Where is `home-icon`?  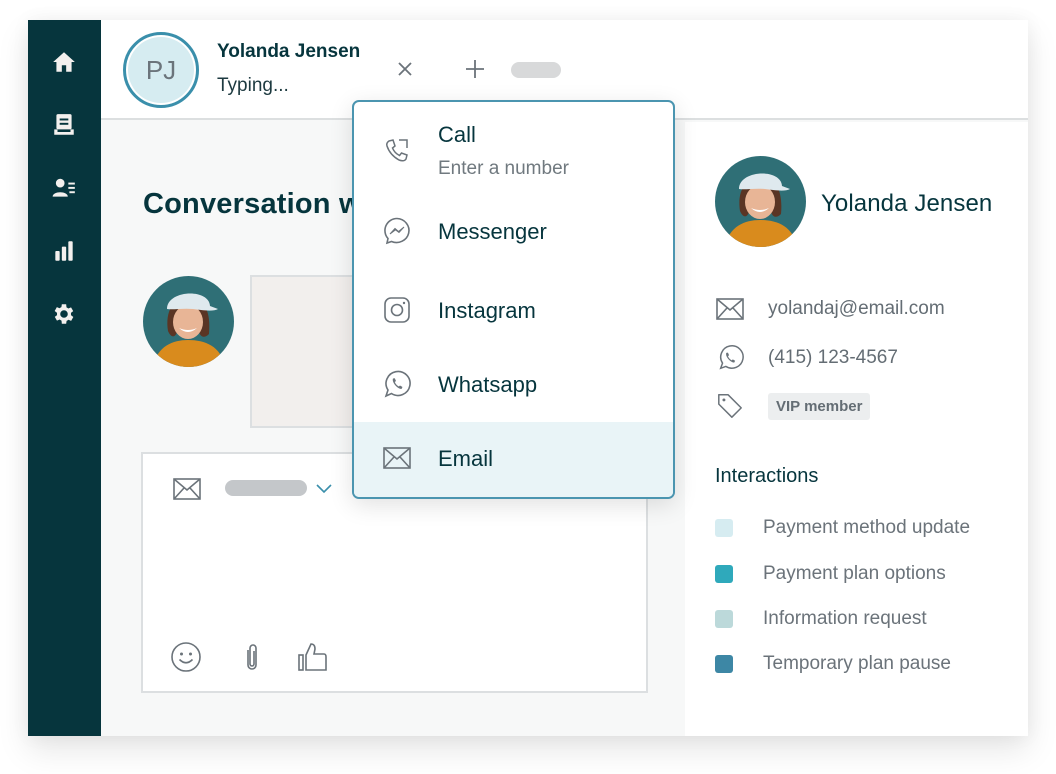
home-icon is located at coordinates (64, 62).